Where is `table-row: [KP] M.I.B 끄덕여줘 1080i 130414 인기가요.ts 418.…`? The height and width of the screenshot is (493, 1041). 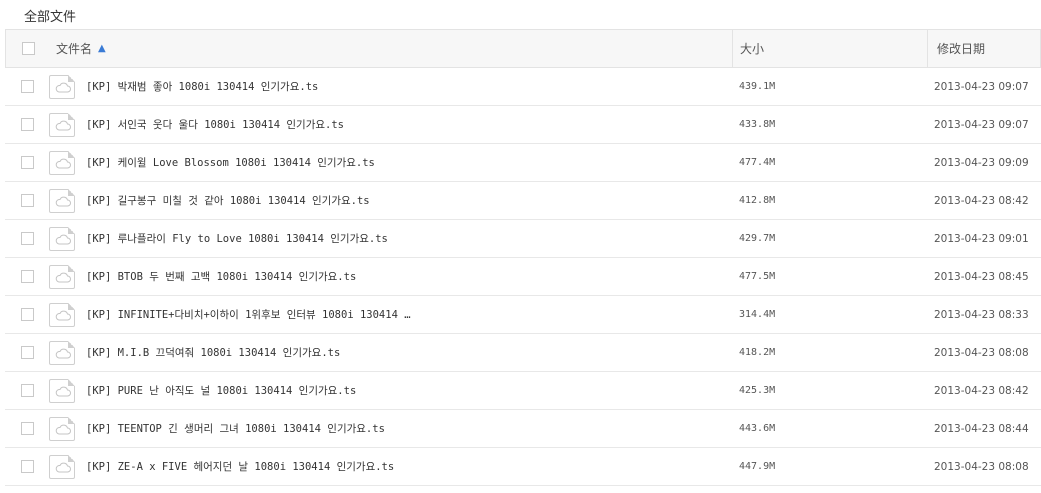 table-row: [KP] M.I.B 끄덕여줘 1080i 130414 인기가요.ts 418.… is located at coordinates (523, 353).